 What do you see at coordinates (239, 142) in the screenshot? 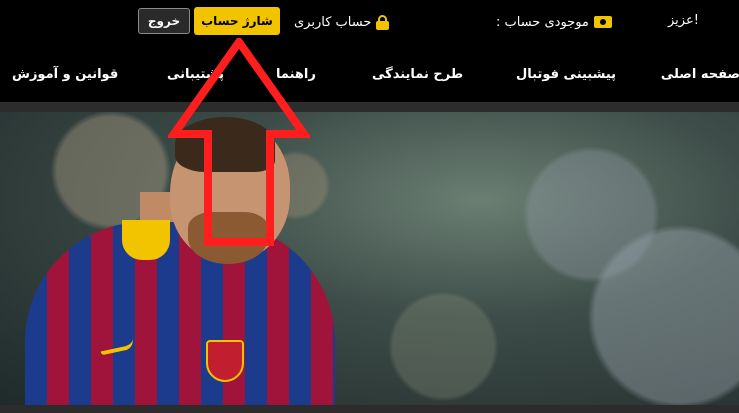
I see `red-arrow-annotation-icon` at bounding box center [239, 142].